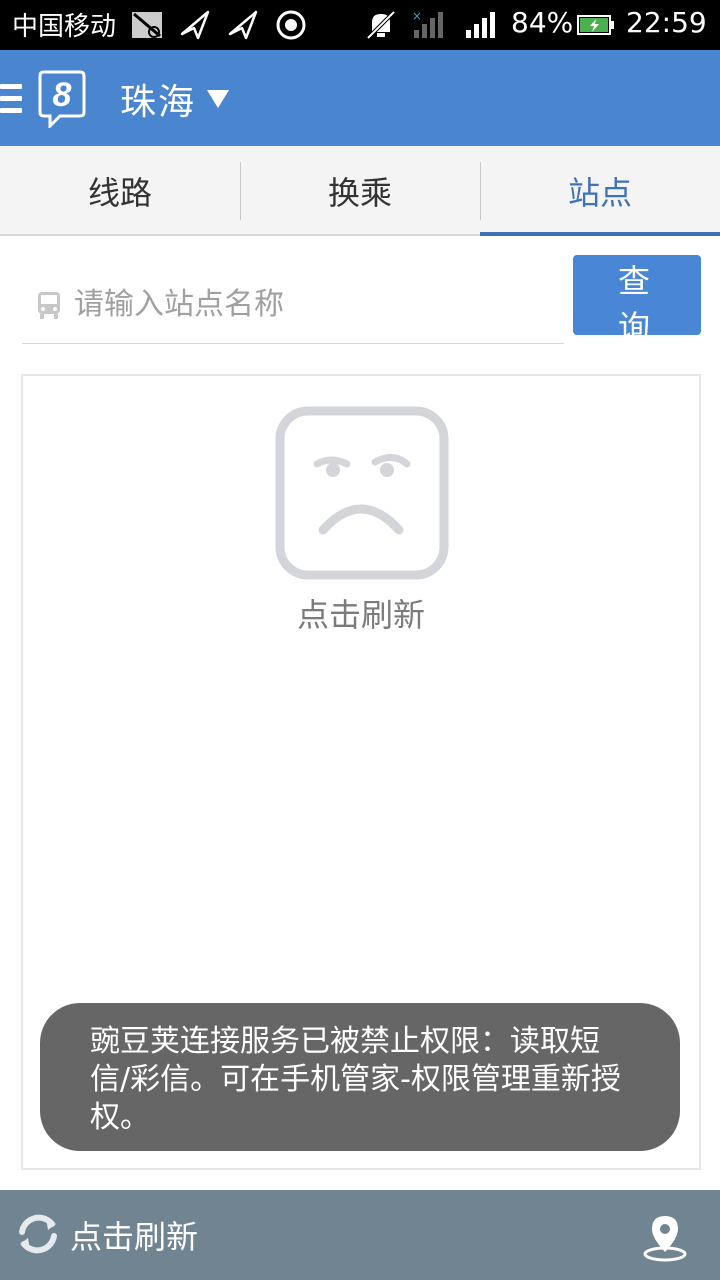 This screenshot has height=1280, width=720. I want to click on tab-routes: 线路, so click(120, 191).